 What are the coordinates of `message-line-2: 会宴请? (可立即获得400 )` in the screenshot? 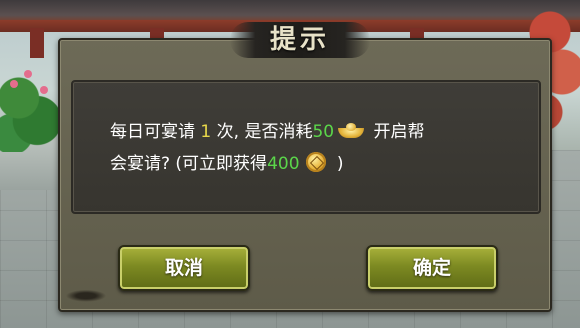 It's located at (310, 164).